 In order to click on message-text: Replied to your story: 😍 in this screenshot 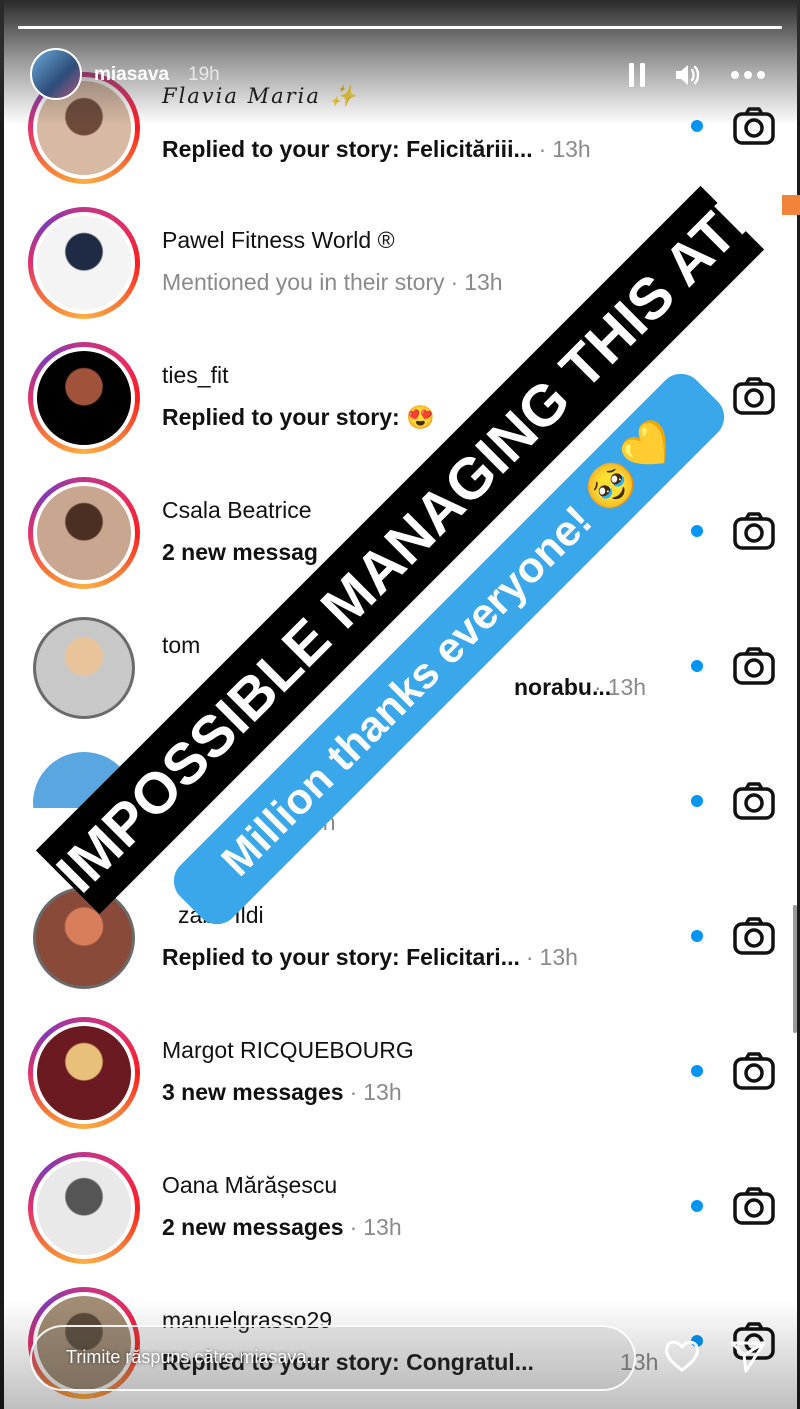, I will do `click(298, 417)`.